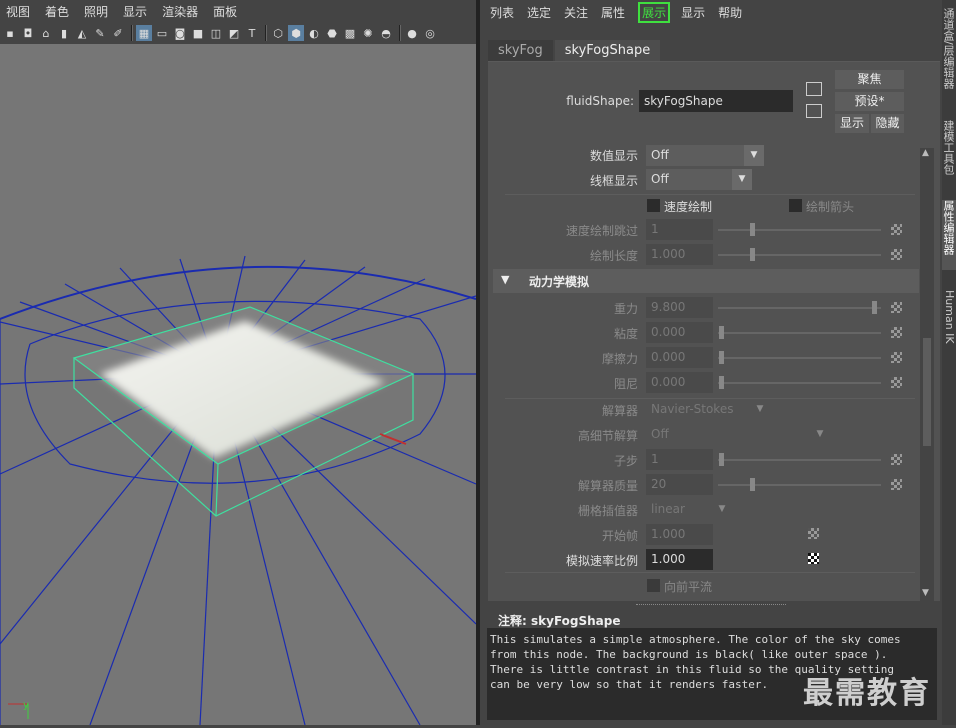 This screenshot has width=956, height=728. Describe the element at coordinates (887, 123) in the screenshot. I see `hide-button: 隐藏` at that location.